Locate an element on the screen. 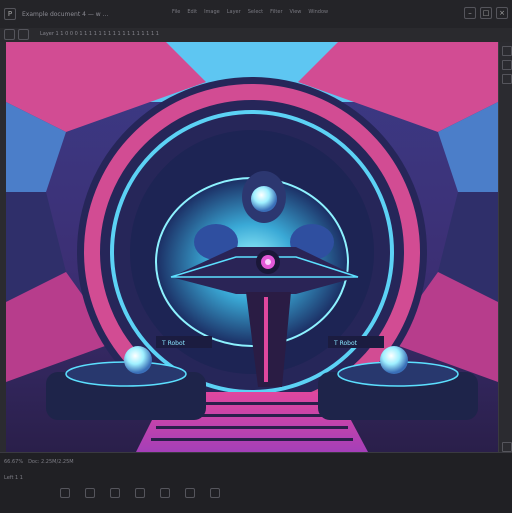  sign-left: T Robot is located at coordinates (173, 343).